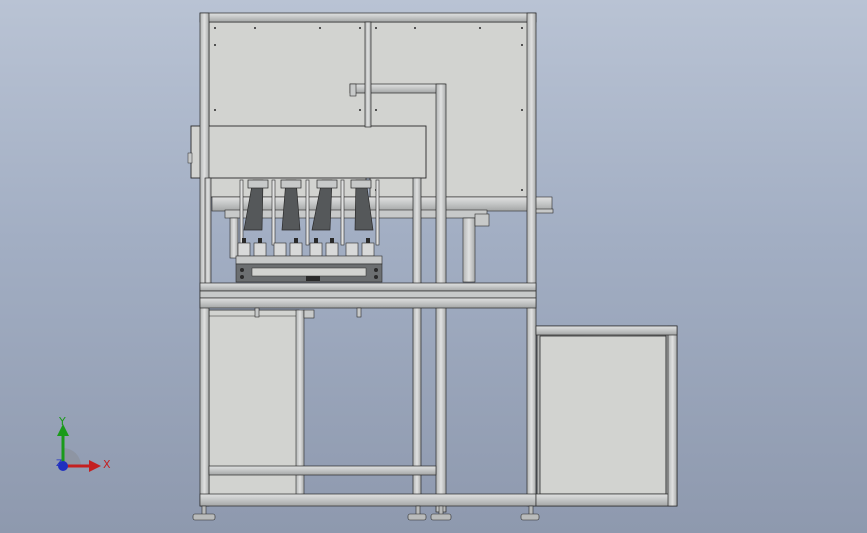  Describe the element at coordinates (107, 464) in the screenshot. I see `x-axis-label: X` at that location.